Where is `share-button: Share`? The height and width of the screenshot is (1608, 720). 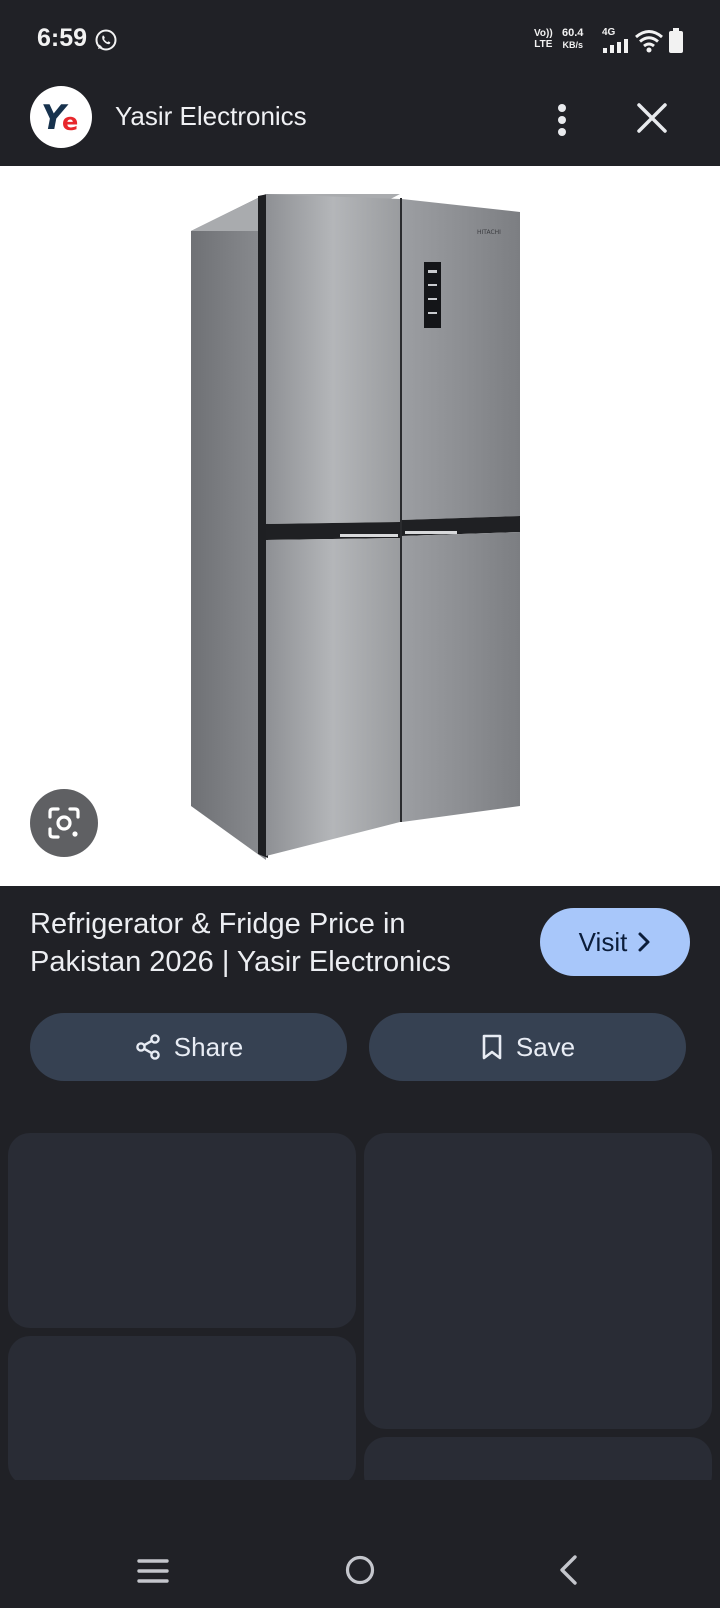 share-button: Share is located at coordinates (188, 1047).